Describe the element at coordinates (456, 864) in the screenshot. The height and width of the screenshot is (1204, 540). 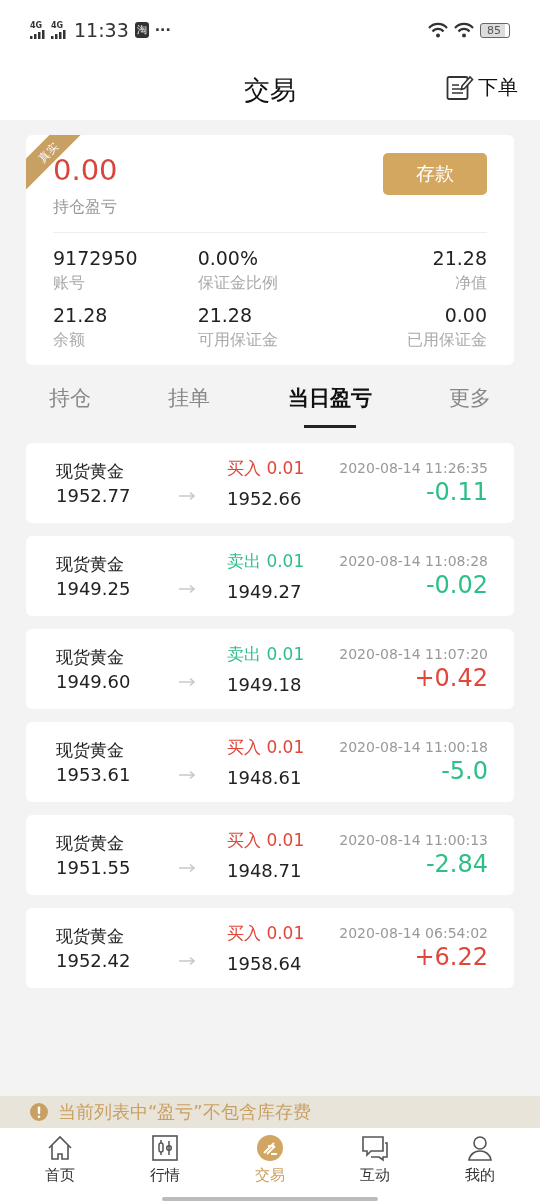
I see `trade-pnl: -2.84` at that location.